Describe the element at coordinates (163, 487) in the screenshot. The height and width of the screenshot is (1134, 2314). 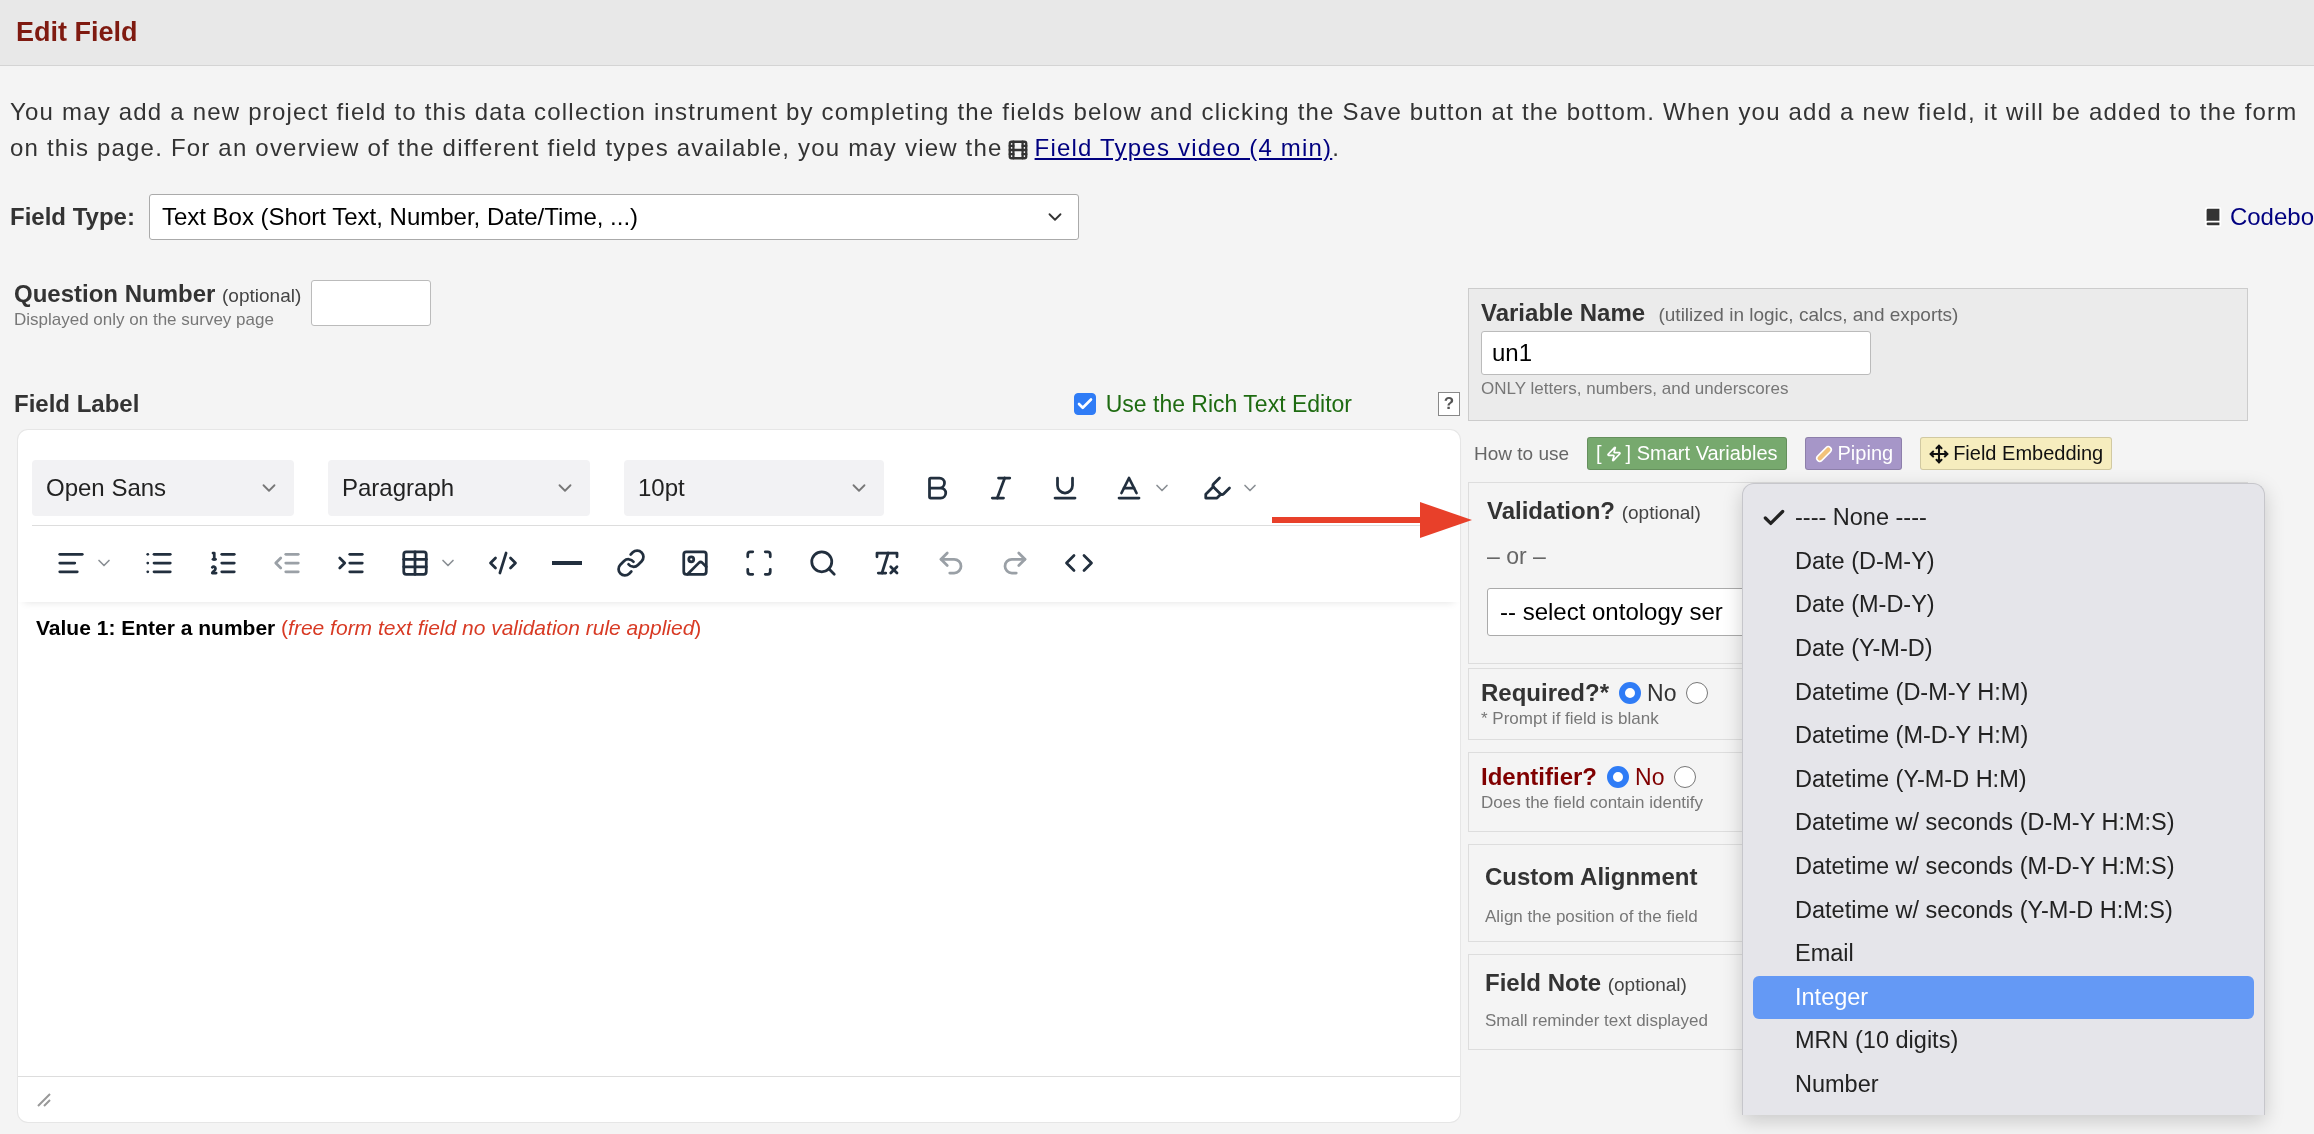
I see `font-select: Open Sans` at that location.